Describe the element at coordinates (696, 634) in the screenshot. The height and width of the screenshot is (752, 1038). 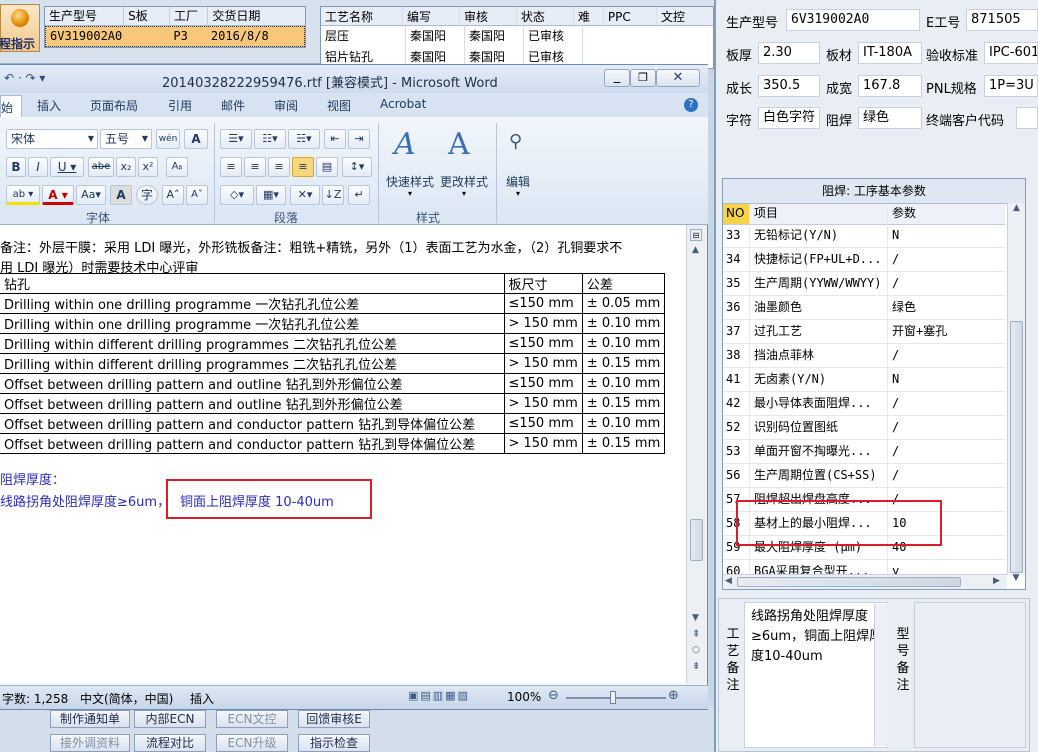
I see `prev-page-icon: ⇞` at that location.